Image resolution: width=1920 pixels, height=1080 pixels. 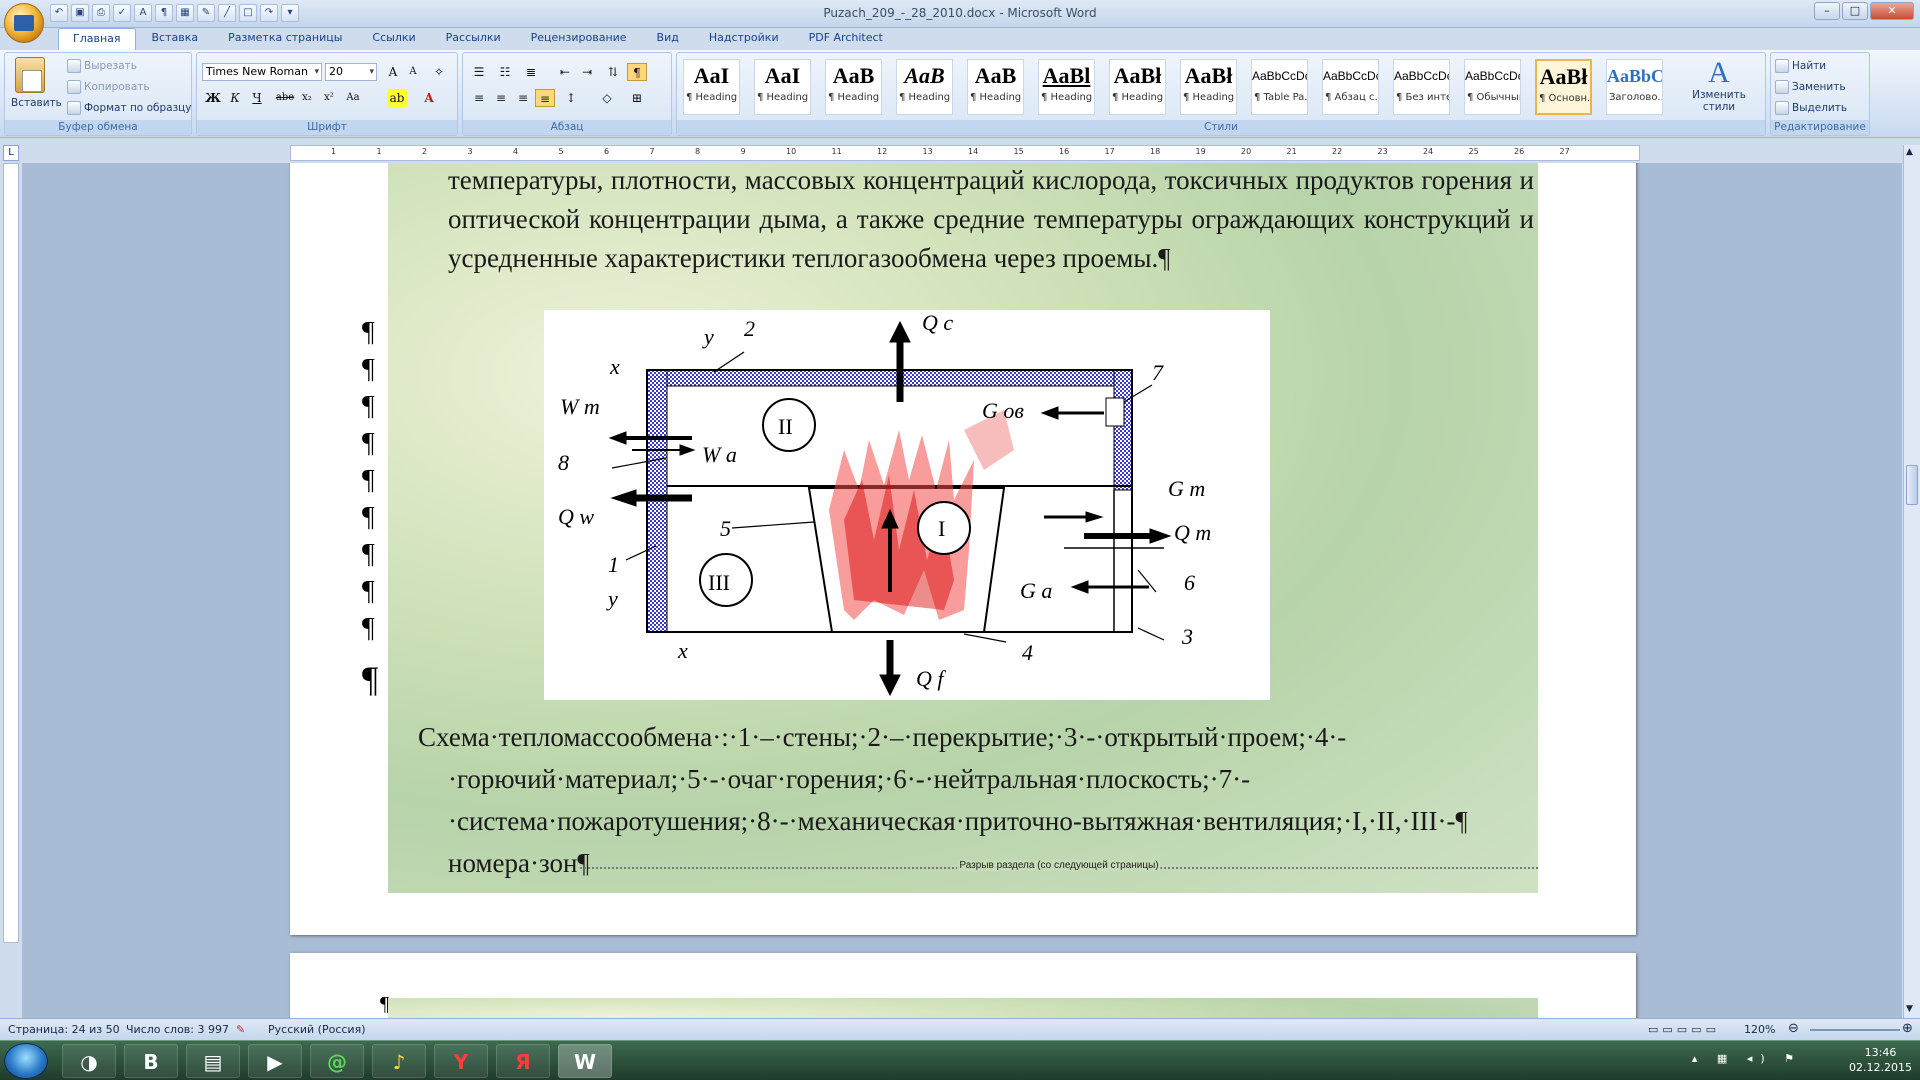 What do you see at coordinates (501, 98) in the screenshot?
I see `align-center-button: ≡` at bounding box center [501, 98].